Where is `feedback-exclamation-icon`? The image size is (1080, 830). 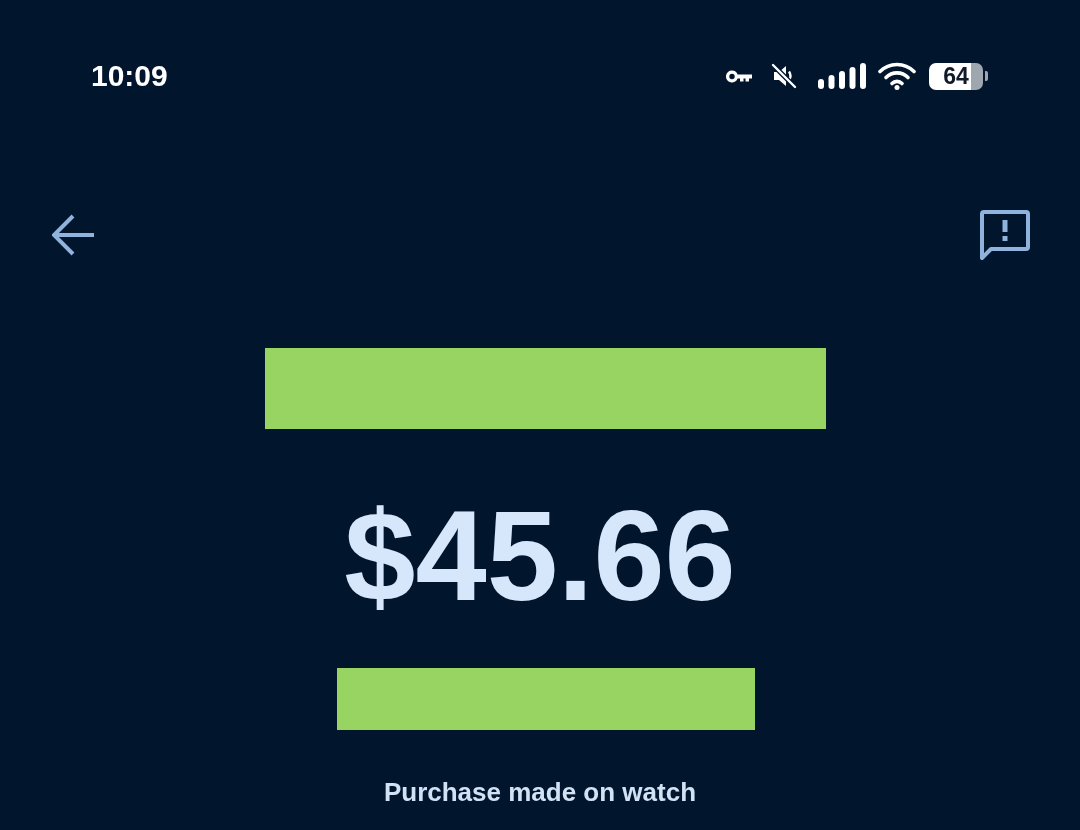 feedback-exclamation-icon is located at coordinates (1005, 235).